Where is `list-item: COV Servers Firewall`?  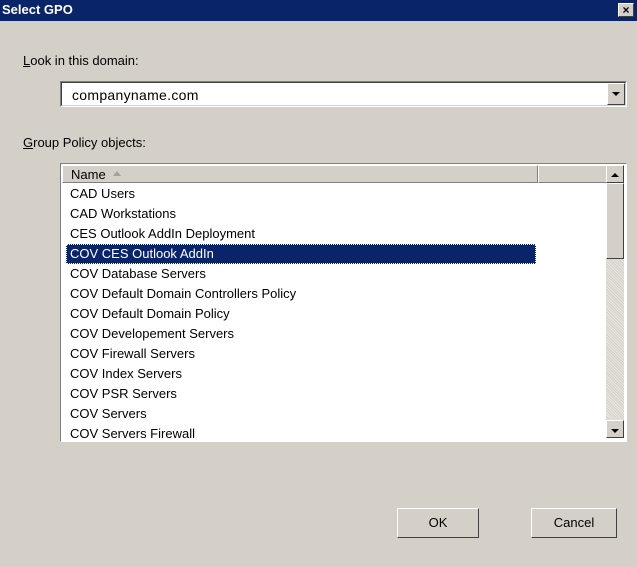
list-item: COV Servers Firewall is located at coordinates (336, 432).